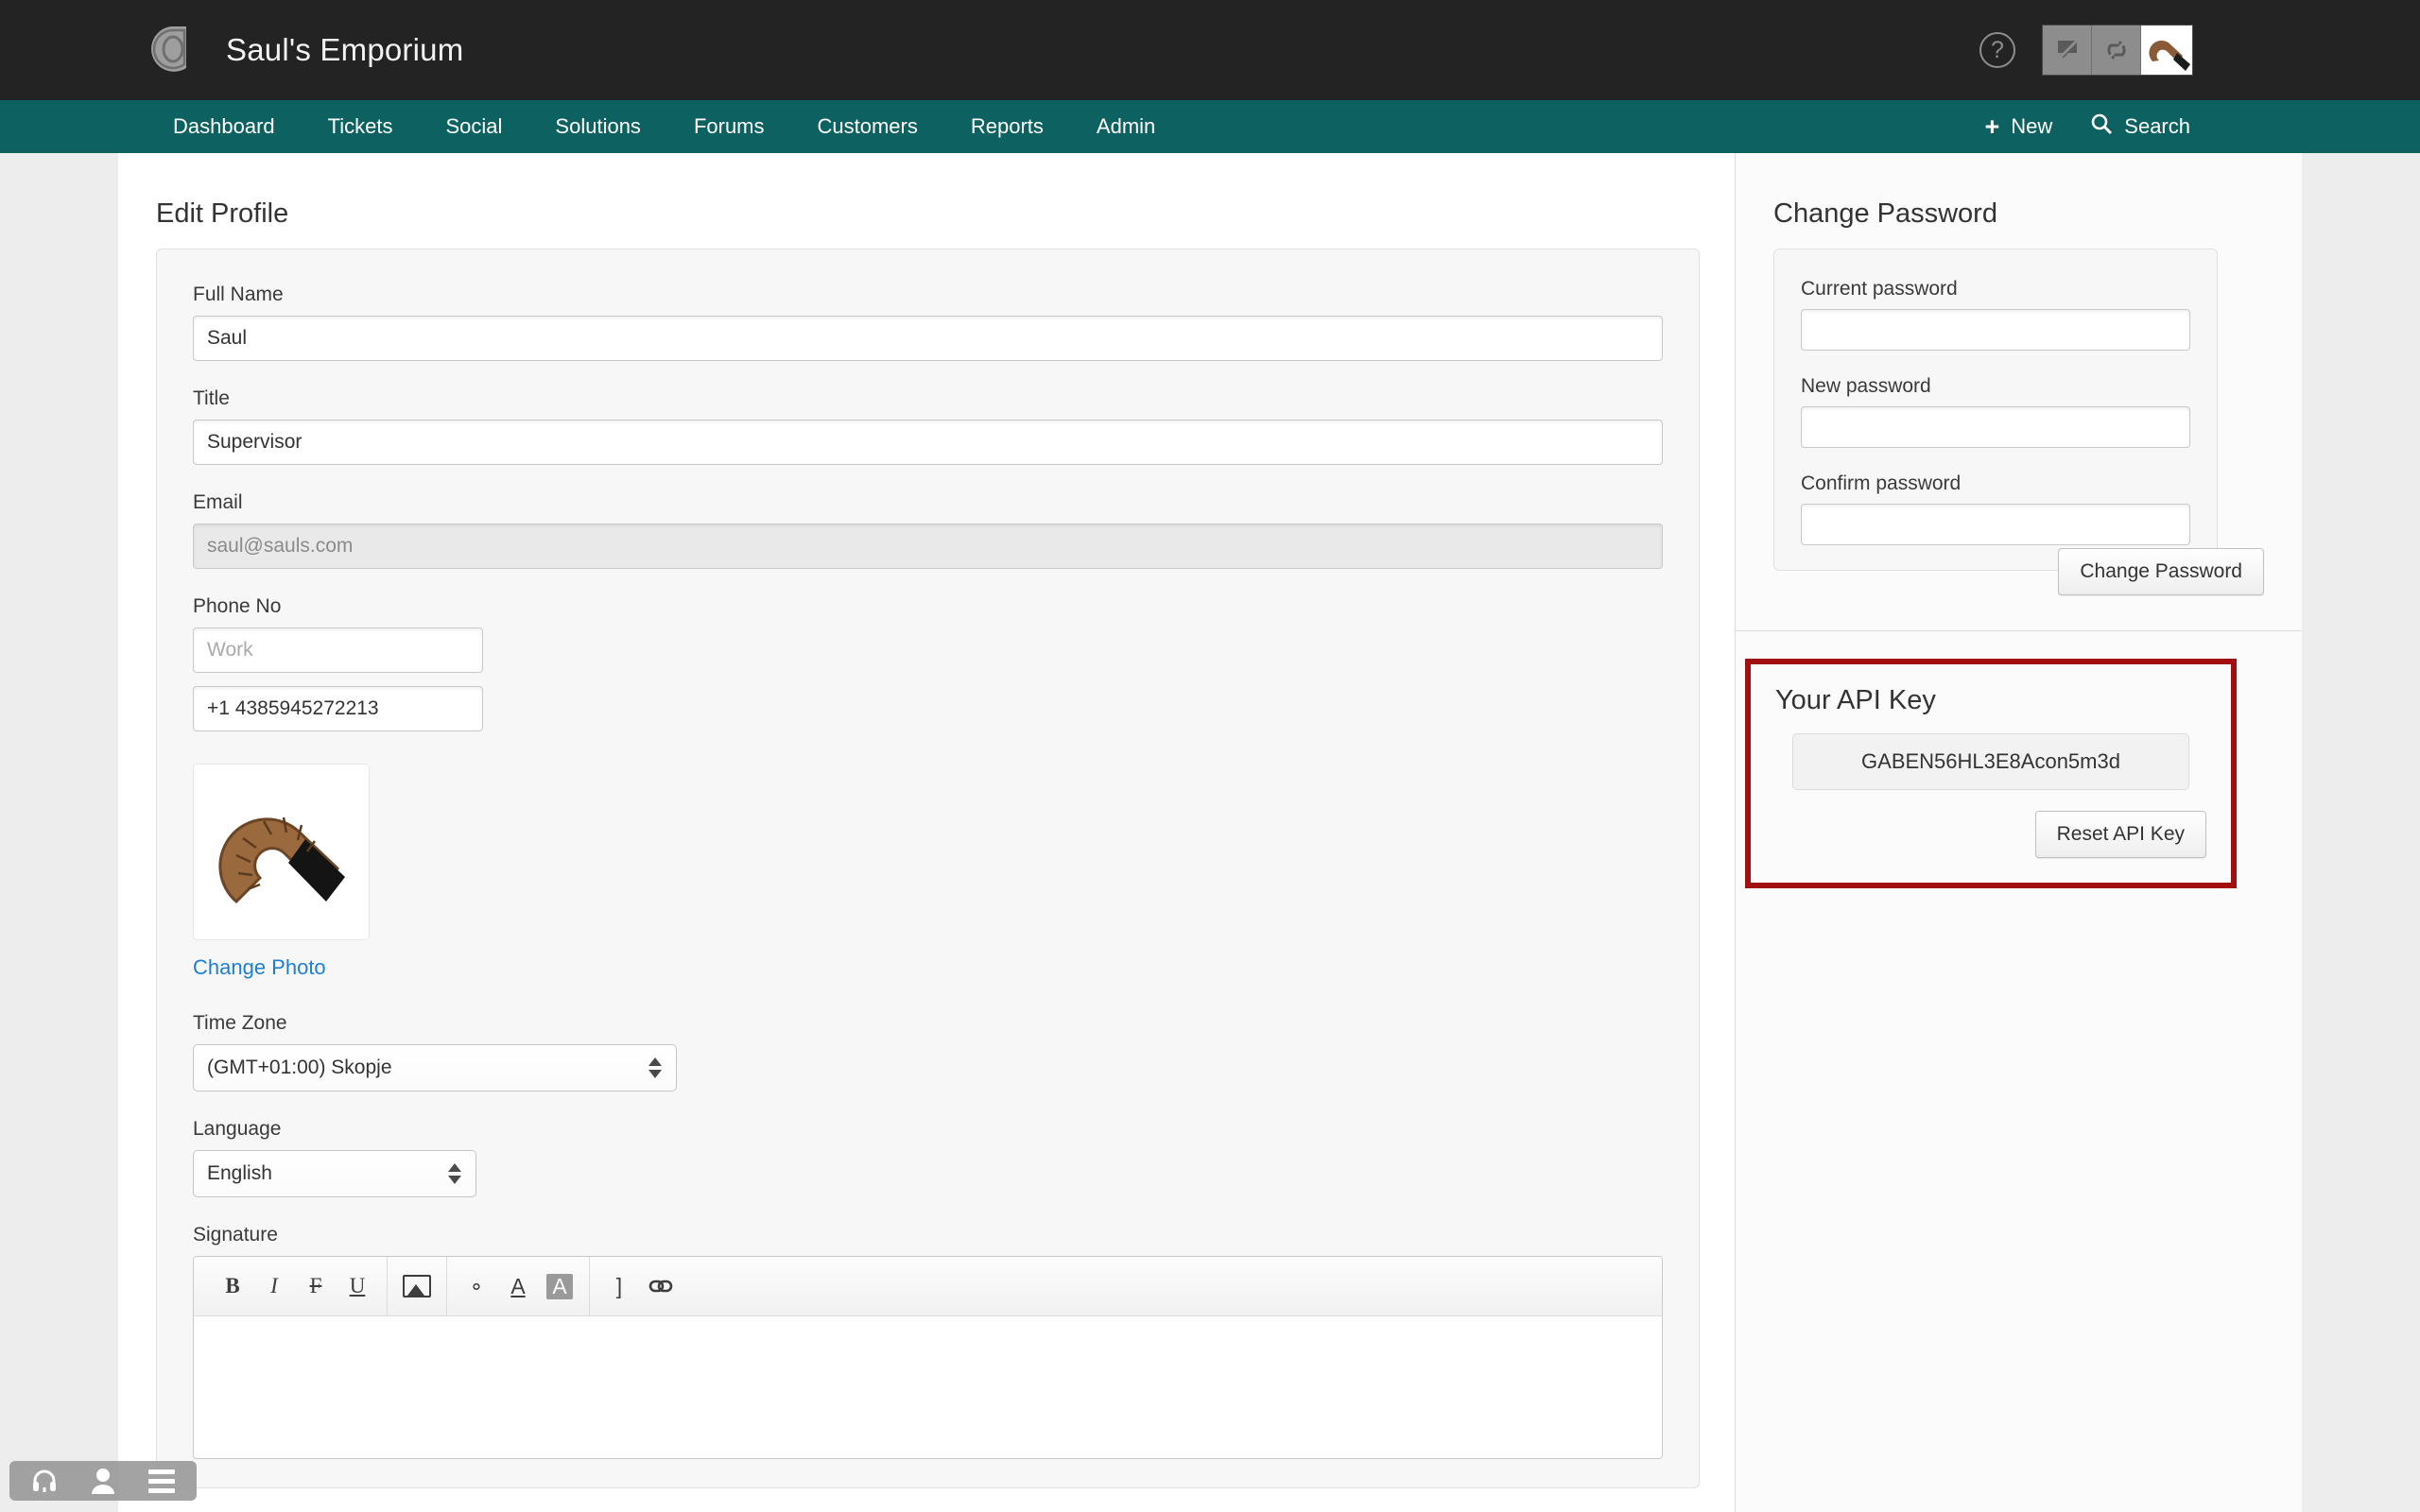 This screenshot has width=2420, height=1512. What do you see at coordinates (928, 442) in the screenshot?
I see `title-input` at bounding box center [928, 442].